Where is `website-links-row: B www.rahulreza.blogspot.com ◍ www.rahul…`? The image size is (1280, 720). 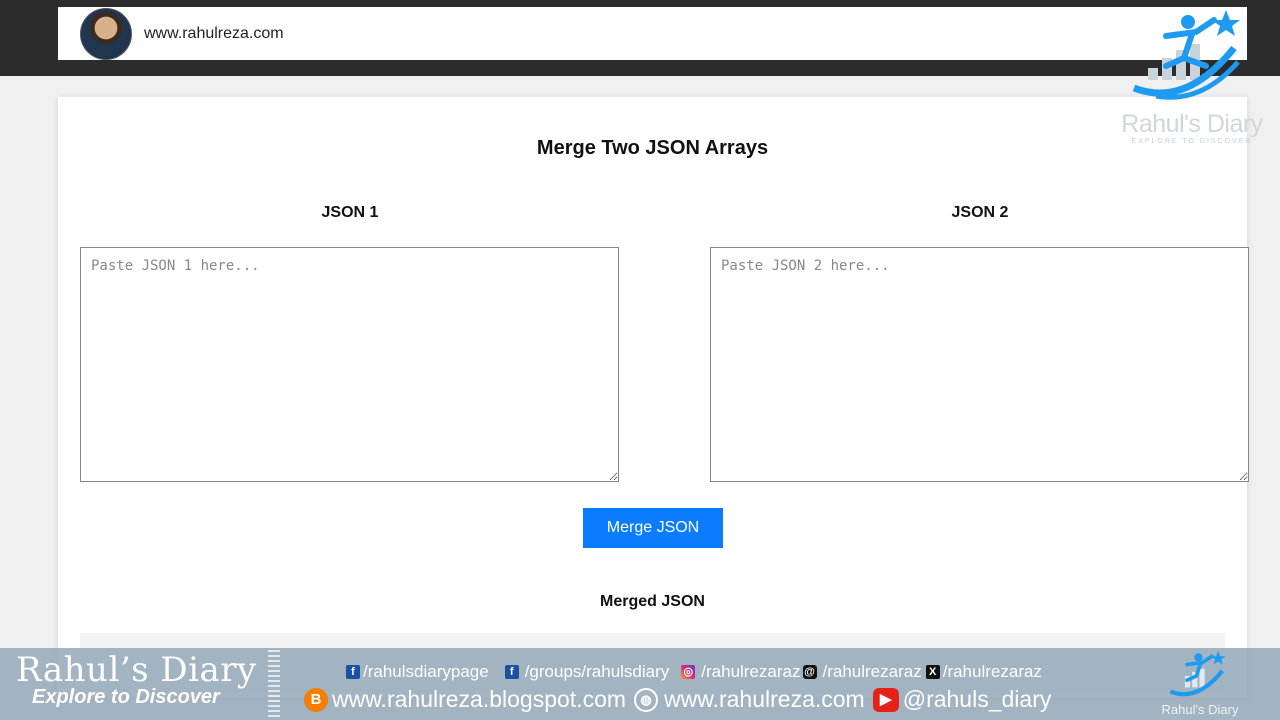
website-links-row: B www.rahulreza.blogspot.com ◍ www.rahul… is located at coordinates (677, 699).